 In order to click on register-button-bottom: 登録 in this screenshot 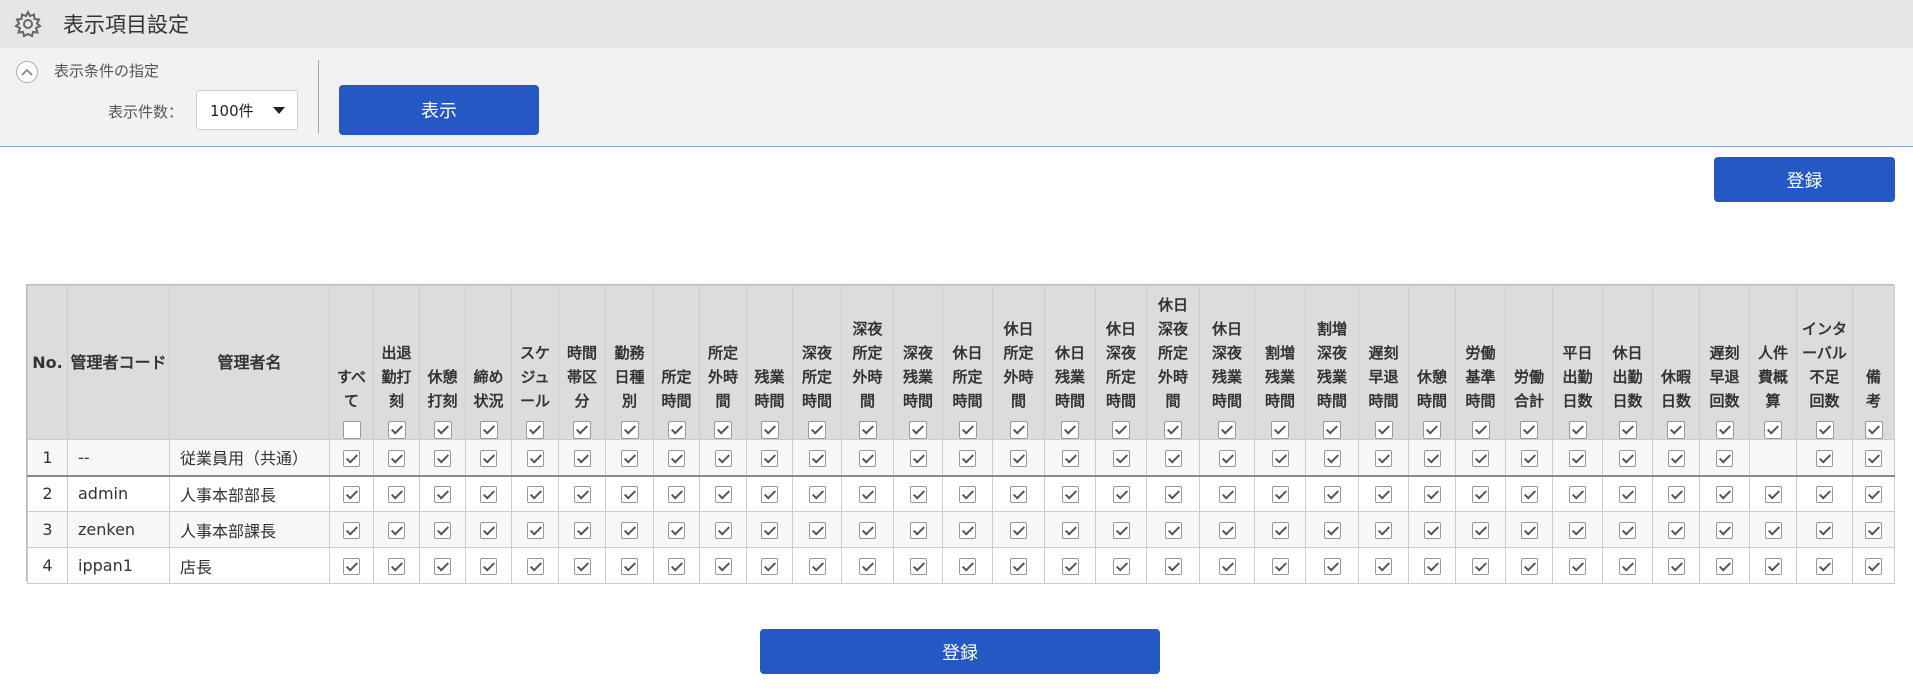, I will do `click(960, 651)`.